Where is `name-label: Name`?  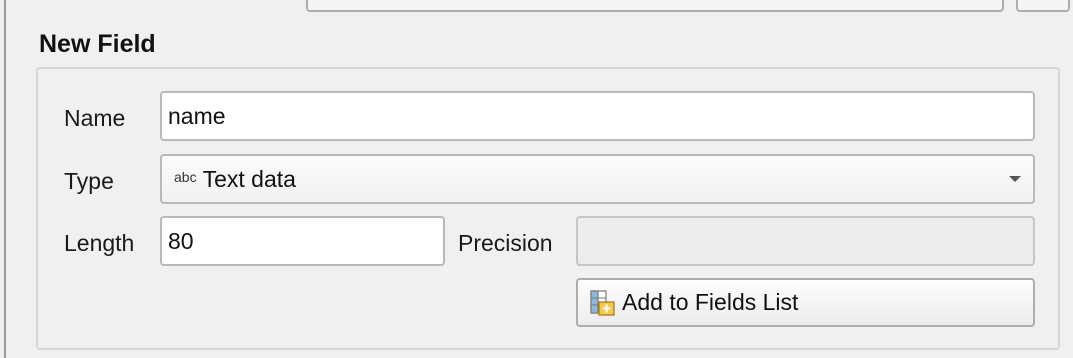
name-label: Name is located at coordinates (95, 118).